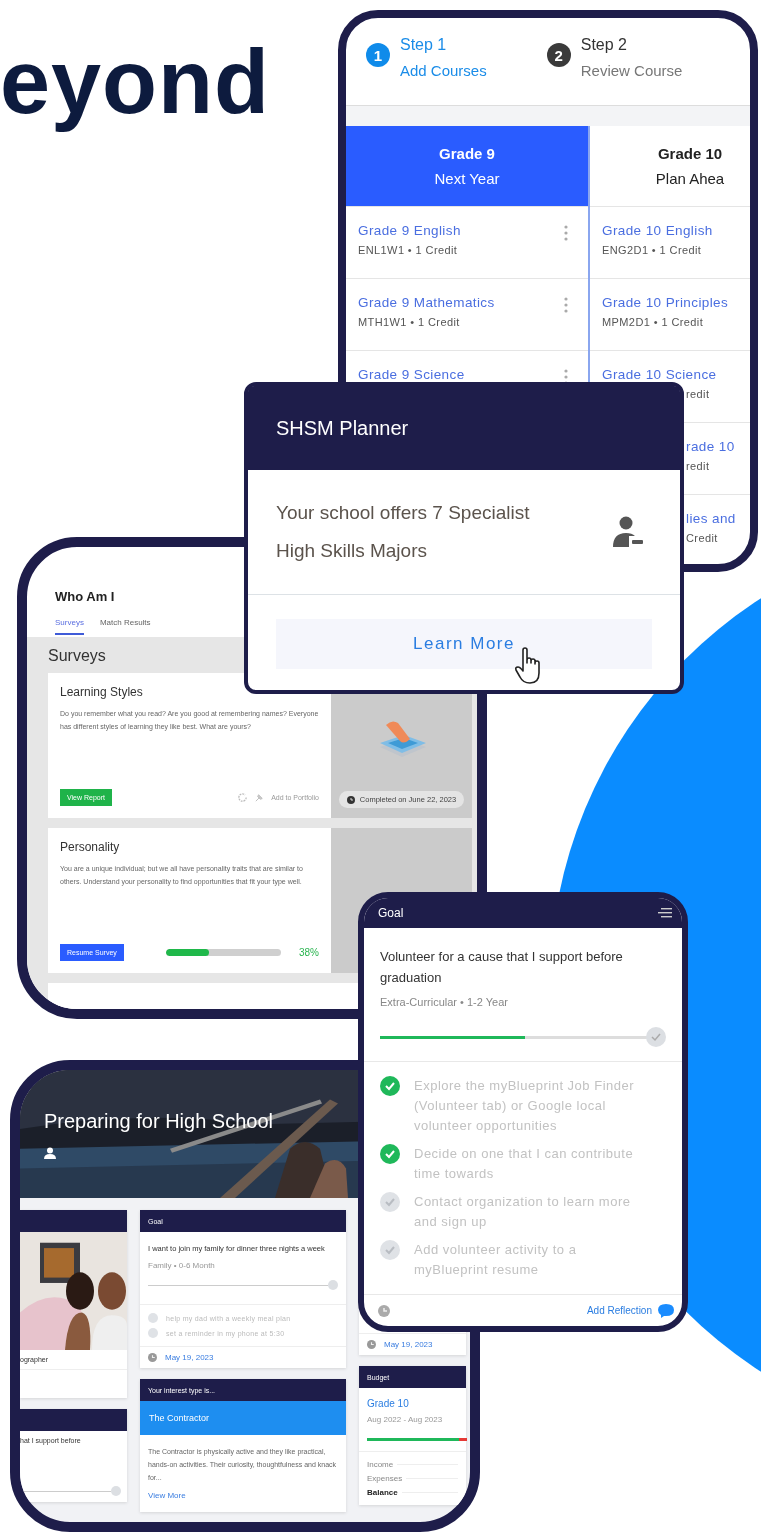  Describe the element at coordinates (614, 68) in the screenshot. I see `step-tab: 2 Step 2 Review Course` at that location.